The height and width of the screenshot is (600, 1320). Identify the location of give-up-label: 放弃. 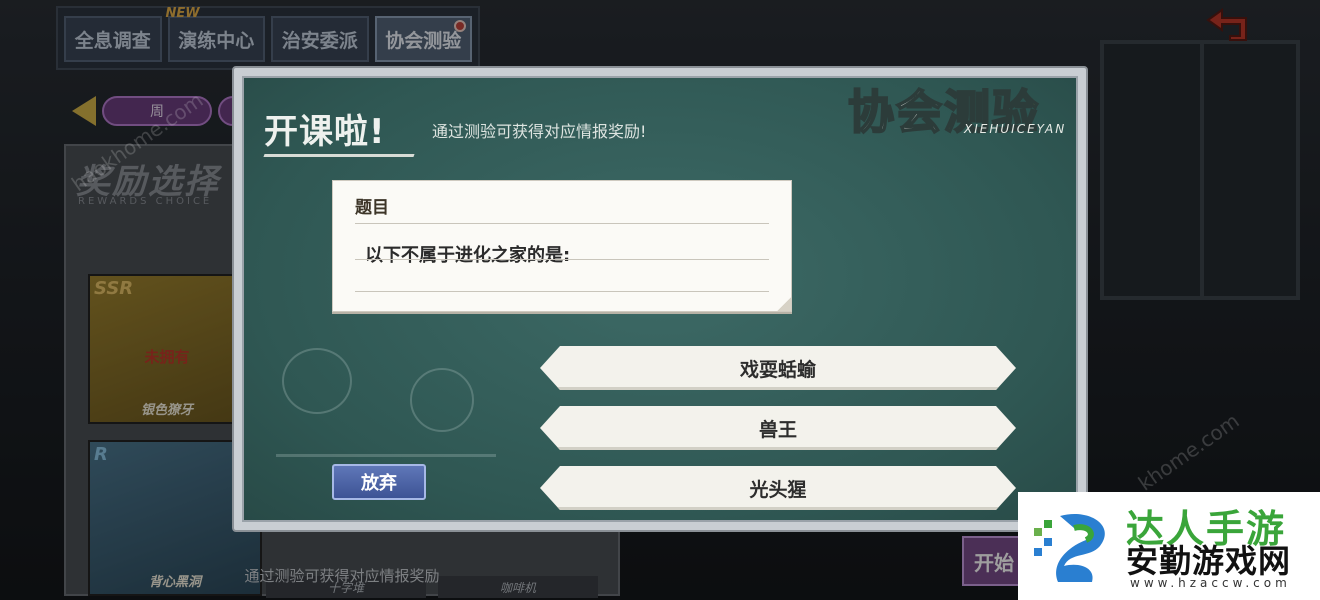
(379, 483).